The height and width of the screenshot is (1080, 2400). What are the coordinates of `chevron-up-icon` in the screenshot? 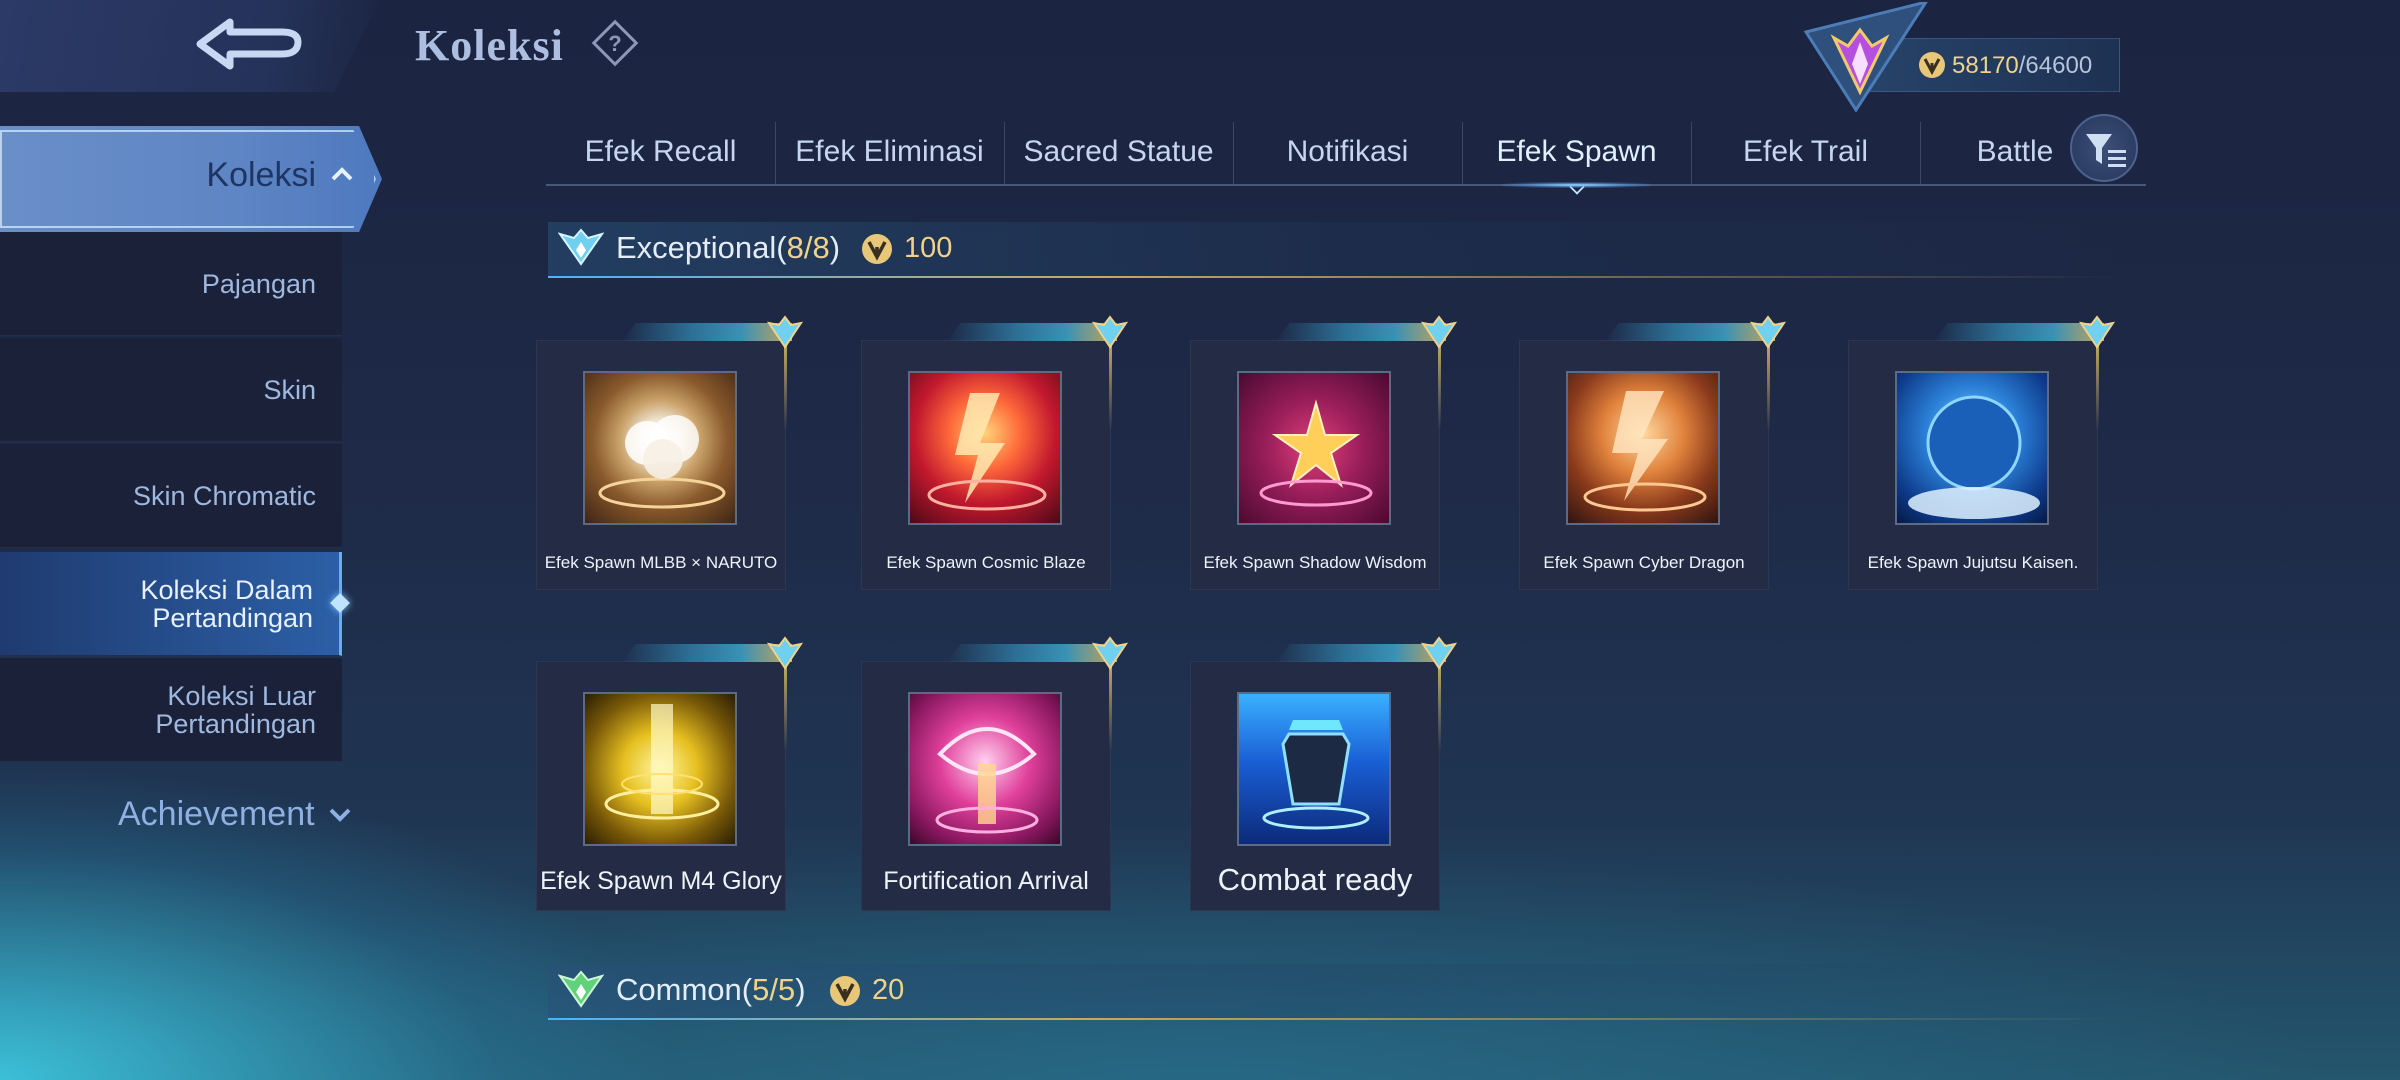 It's located at (342, 174).